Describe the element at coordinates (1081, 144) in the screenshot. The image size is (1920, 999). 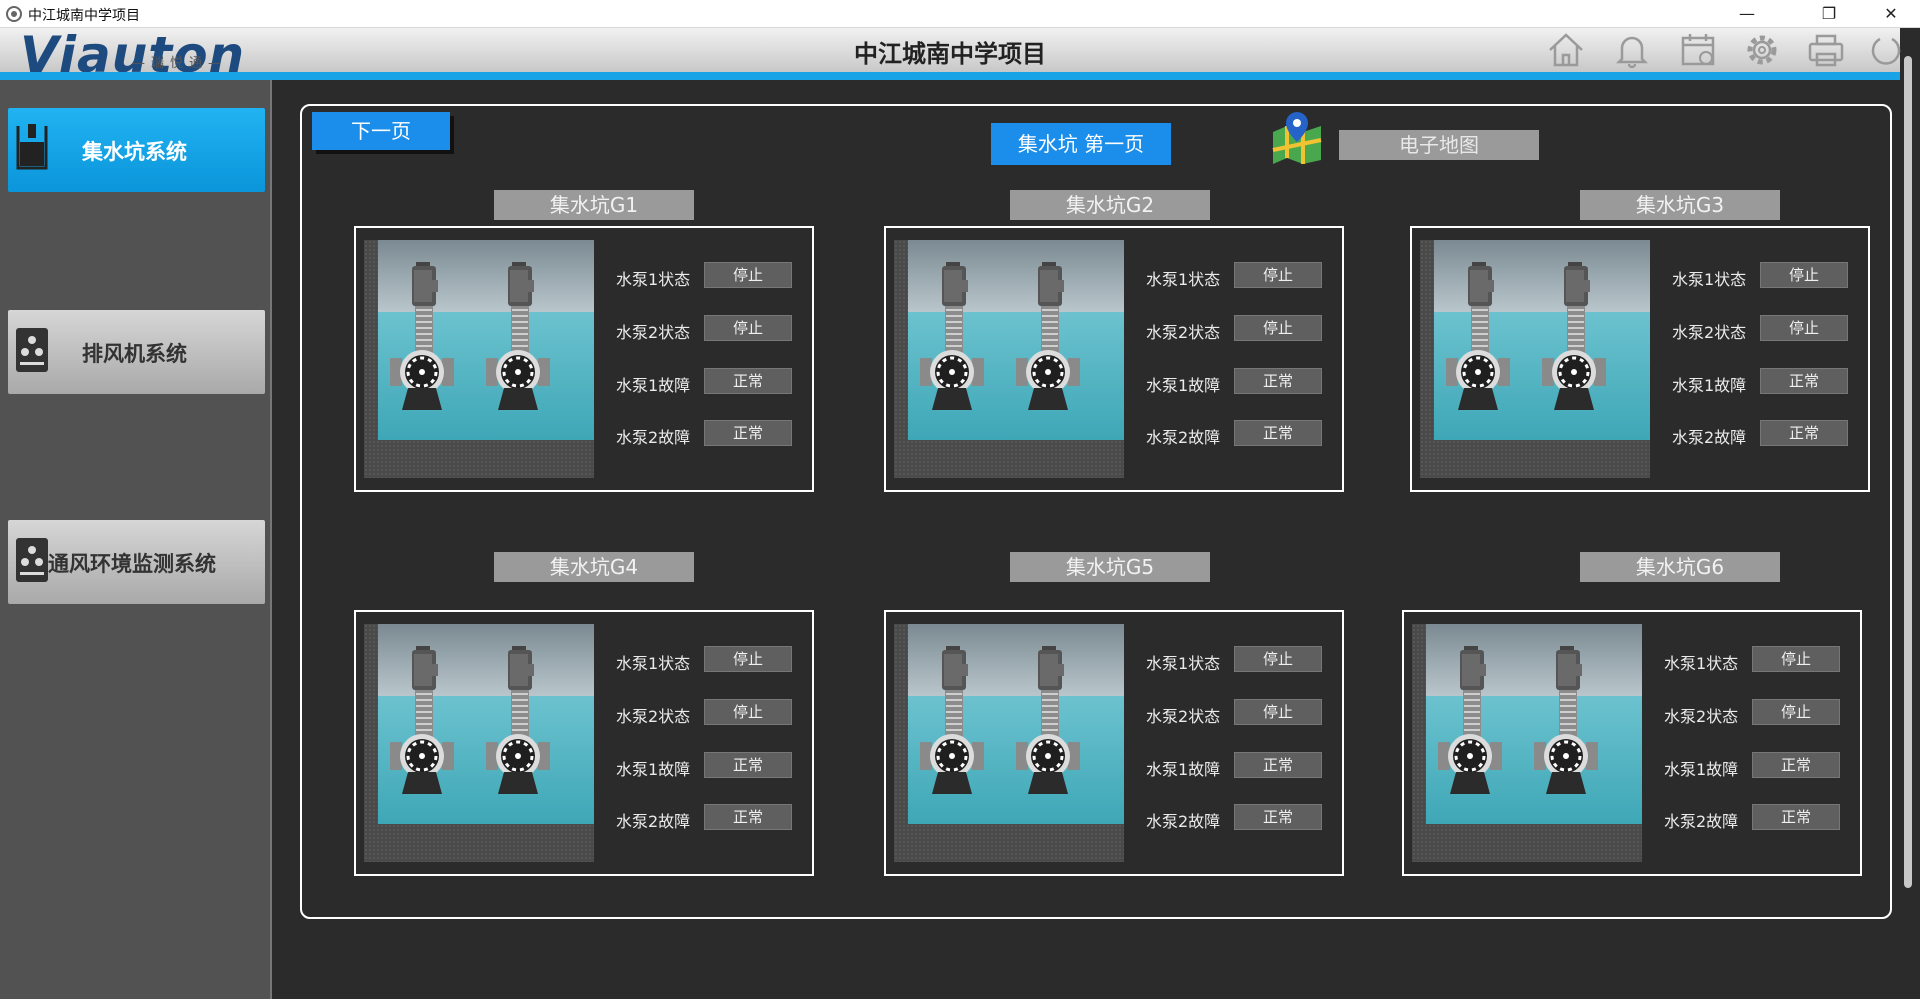
I see `page-indicator: 集水坑 第一页` at that location.